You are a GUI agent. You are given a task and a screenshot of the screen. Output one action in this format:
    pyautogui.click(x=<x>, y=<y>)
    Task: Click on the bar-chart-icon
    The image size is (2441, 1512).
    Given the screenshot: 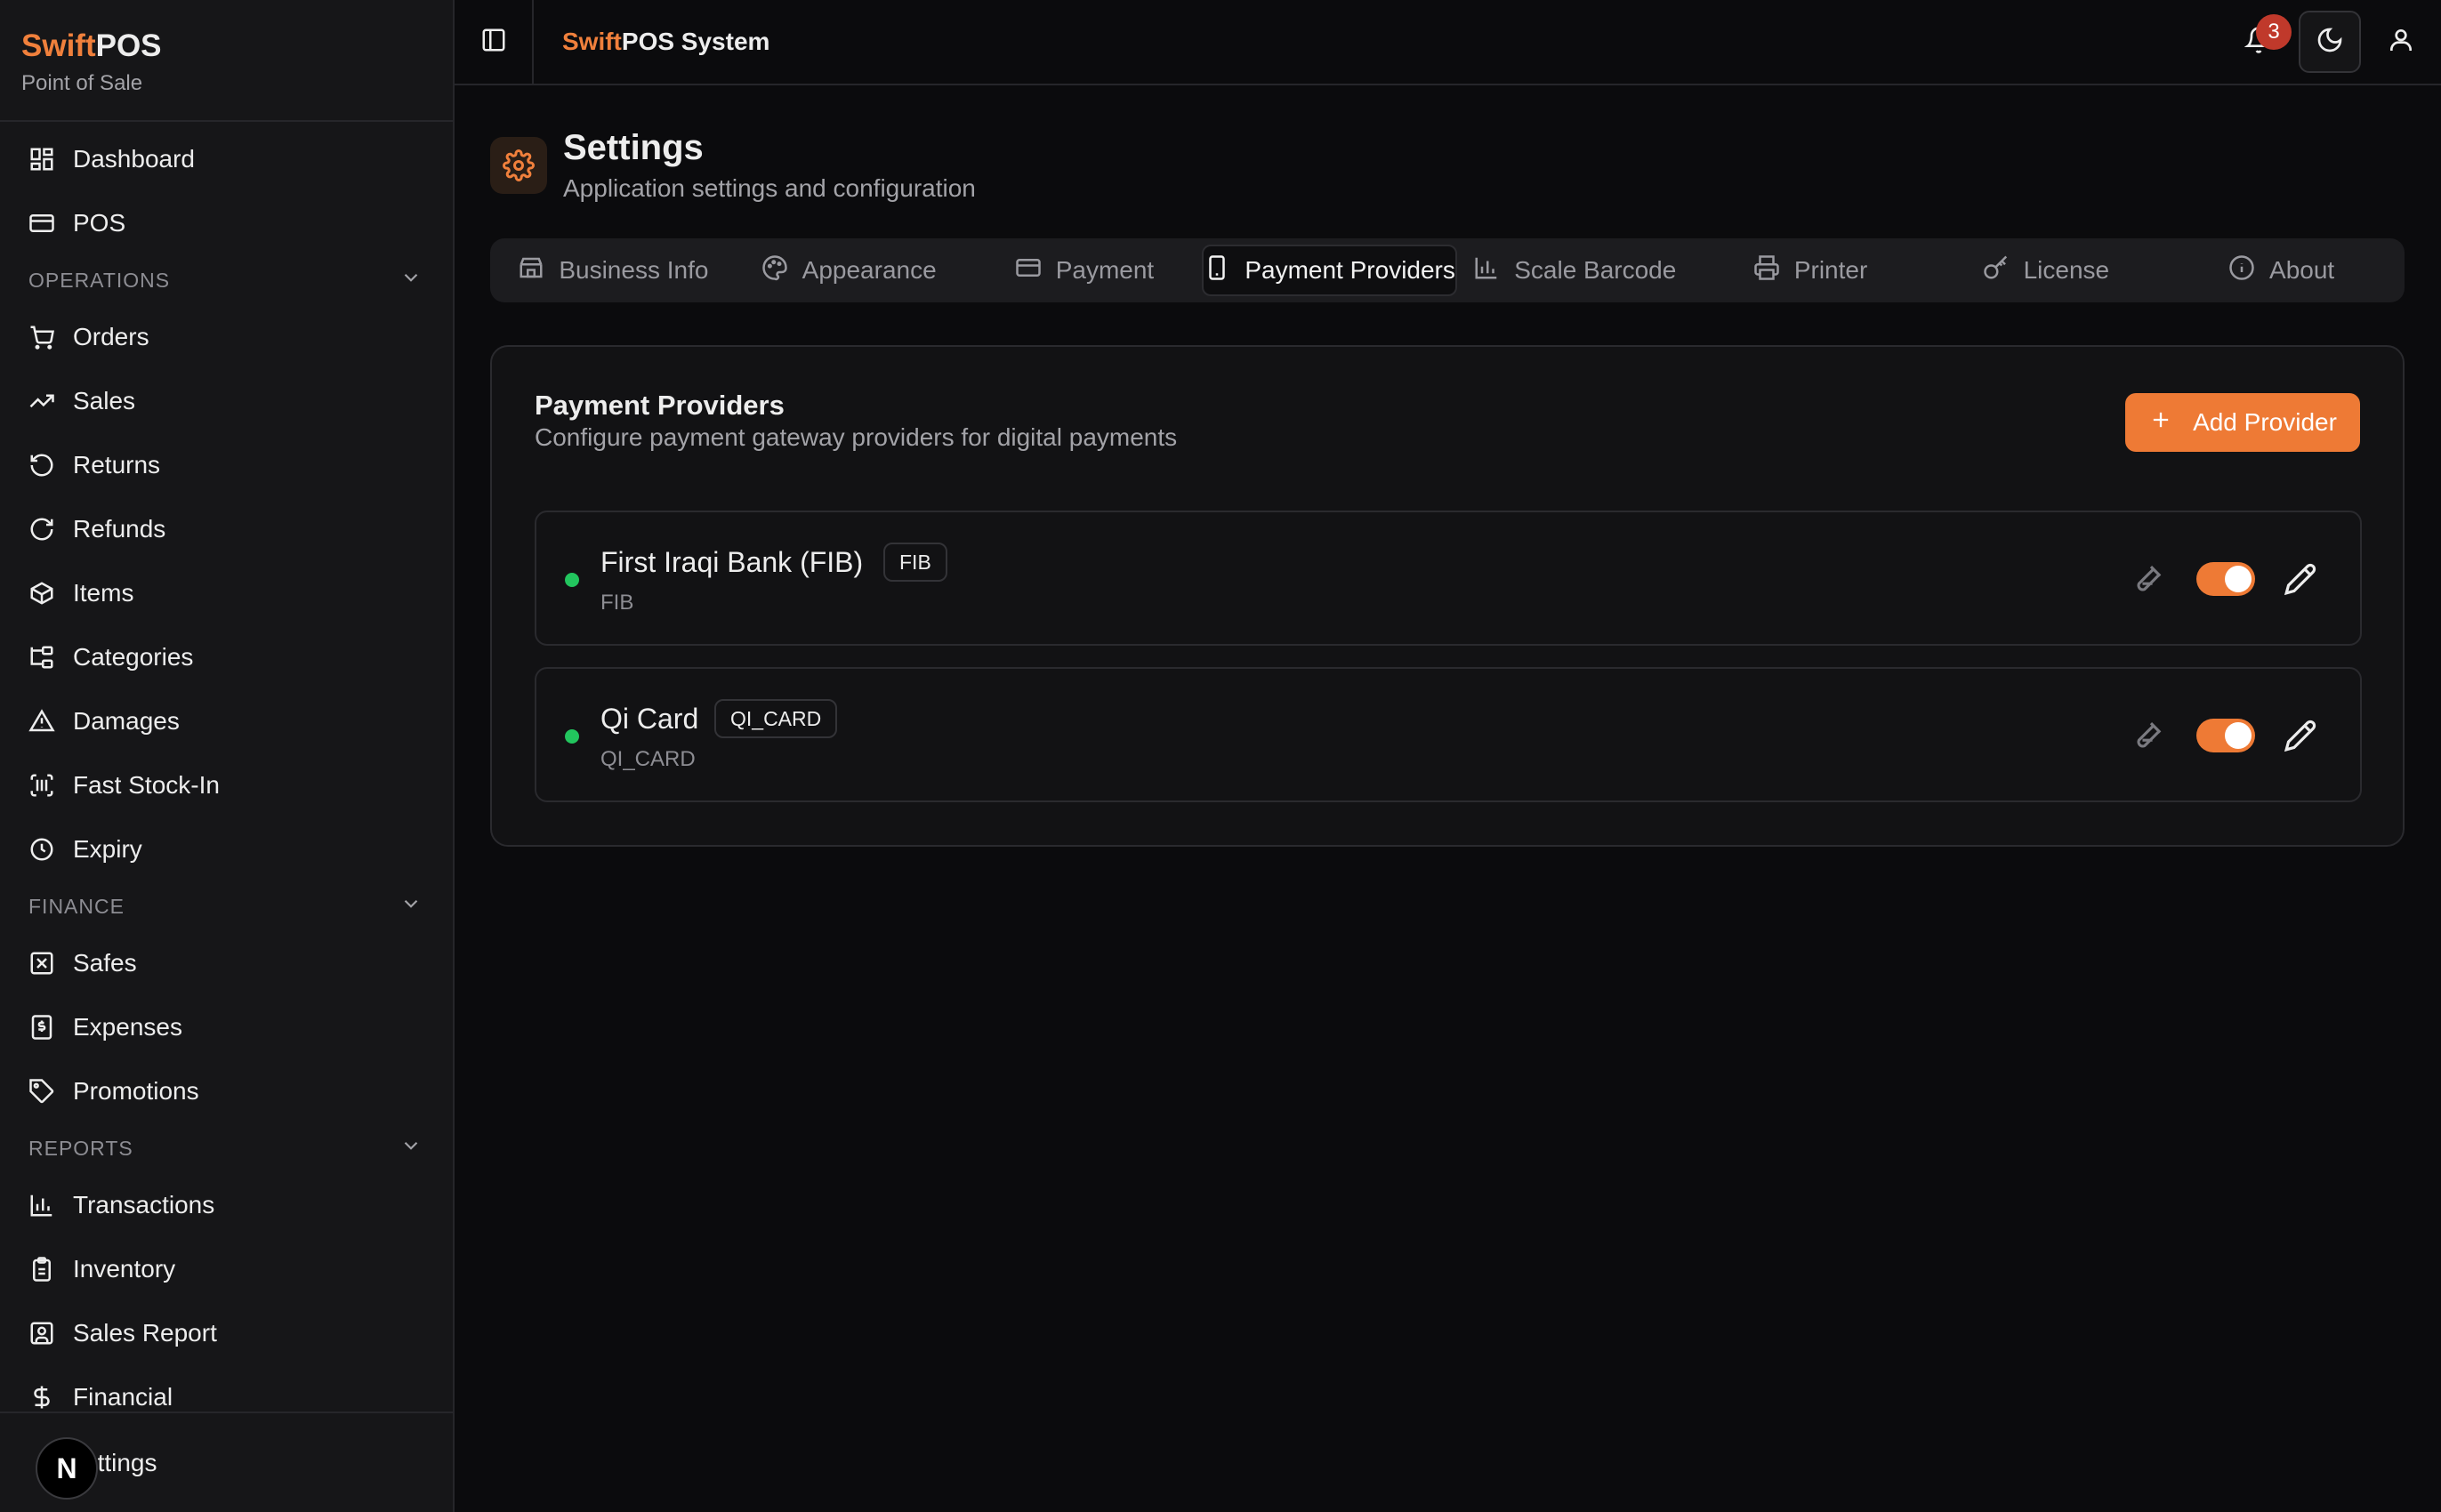 What is the action you would take?
    pyautogui.click(x=41, y=1205)
    